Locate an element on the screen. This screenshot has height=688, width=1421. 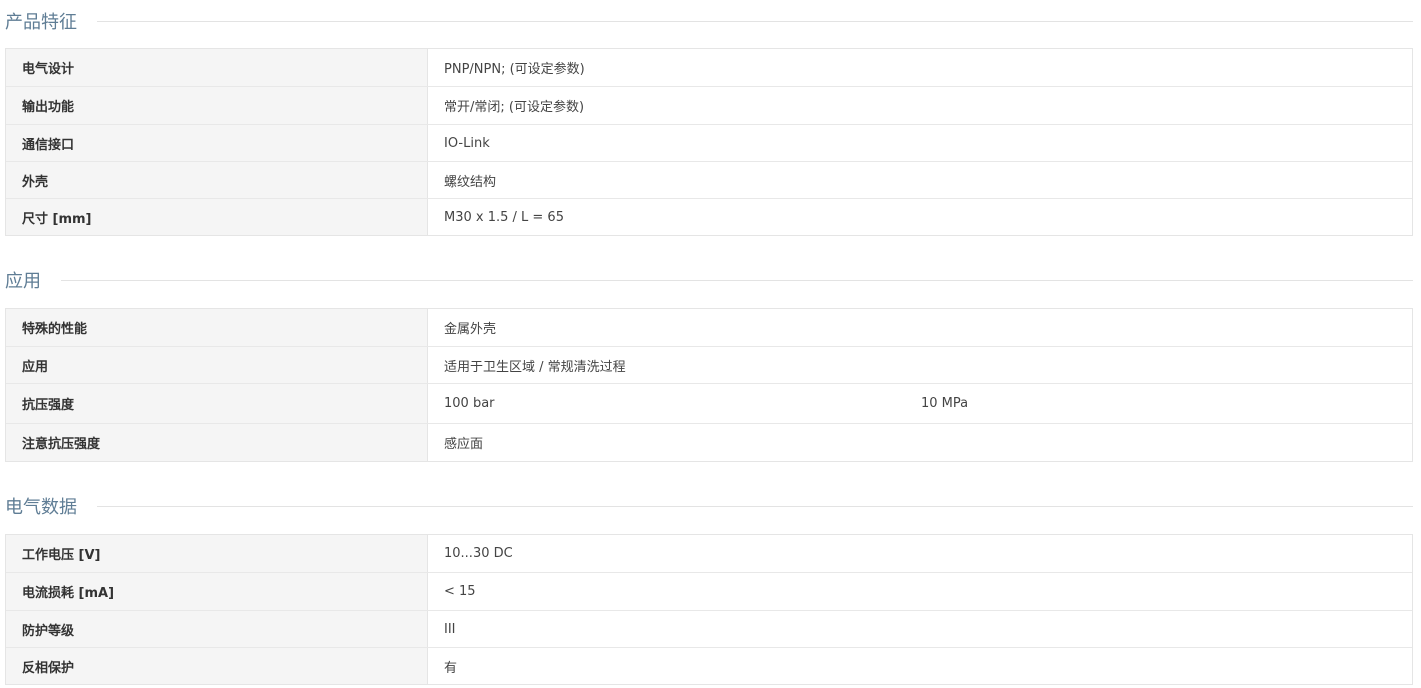
spec-label: 输出功能 is located at coordinates (217, 105).